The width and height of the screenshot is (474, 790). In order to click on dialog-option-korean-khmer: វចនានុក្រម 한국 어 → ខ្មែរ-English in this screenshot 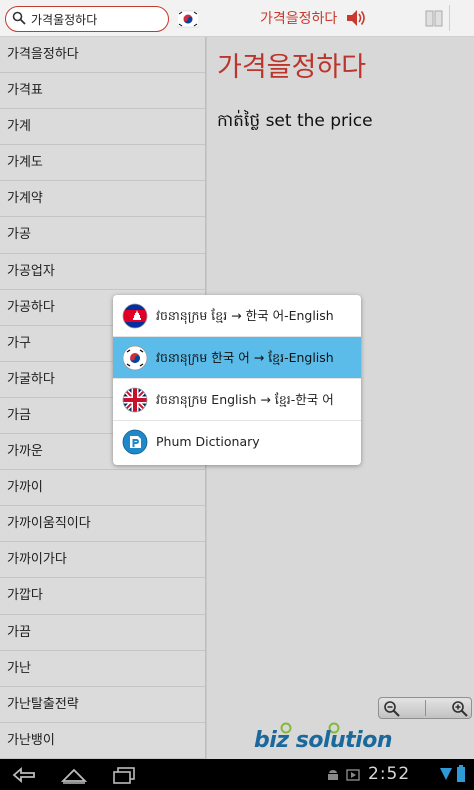, I will do `click(237, 358)`.